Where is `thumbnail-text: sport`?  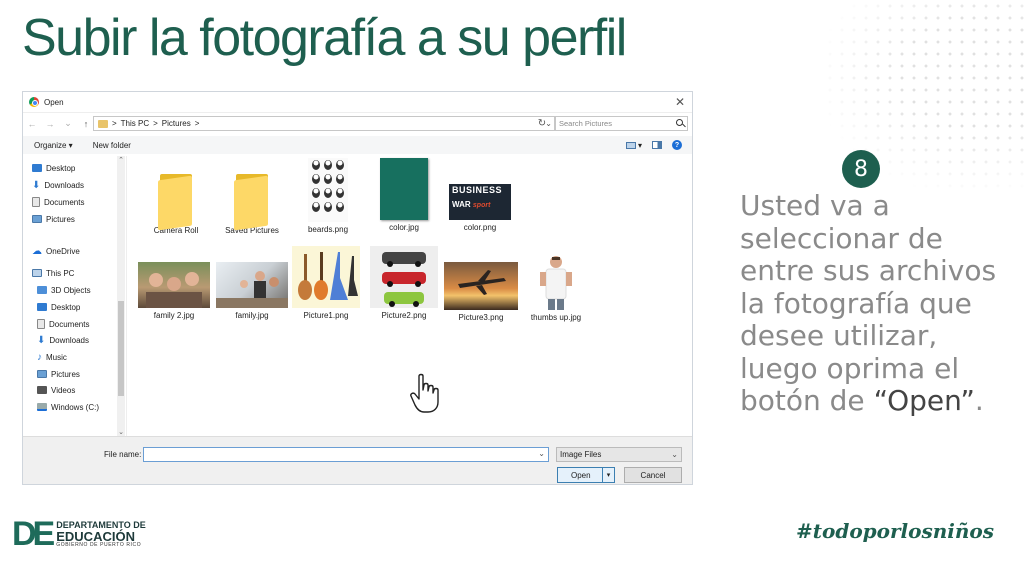 thumbnail-text: sport is located at coordinates (481, 206).